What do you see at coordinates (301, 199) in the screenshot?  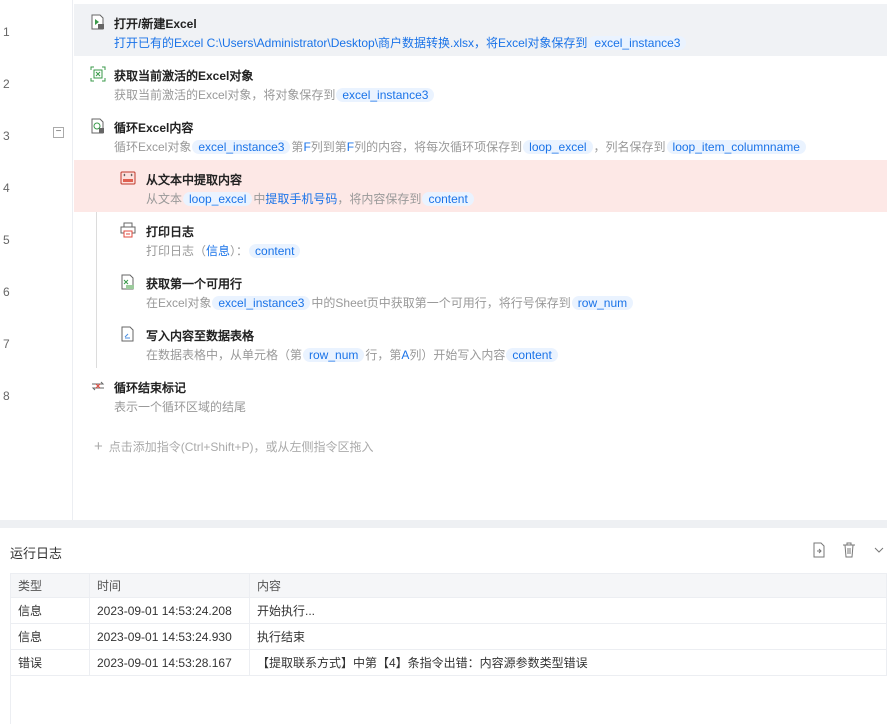 I see `description-text: 提取手机号码` at bounding box center [301, 199].